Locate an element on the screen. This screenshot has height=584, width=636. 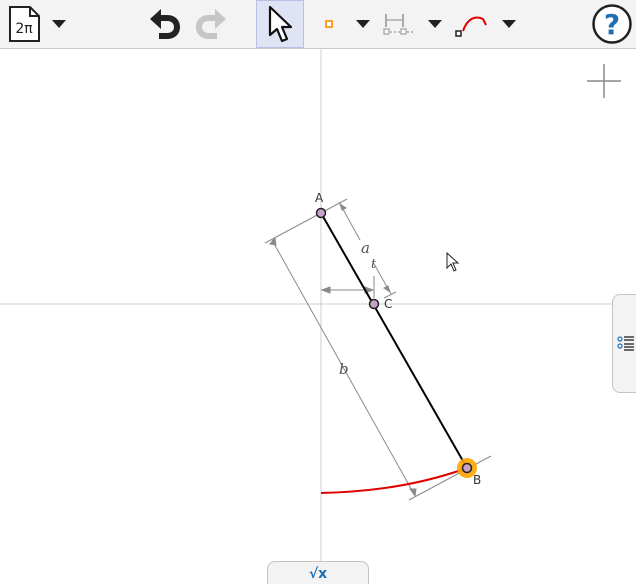
measure-distance-icon is located at coordinates (398, 24).